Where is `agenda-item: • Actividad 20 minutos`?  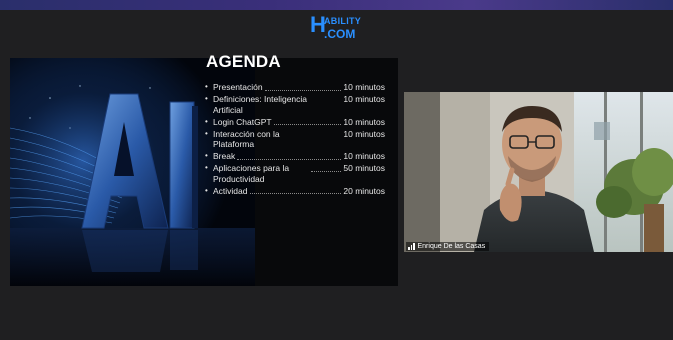
agenda-item: • Actividad 20 minutos is located at coordinates (295, 191).